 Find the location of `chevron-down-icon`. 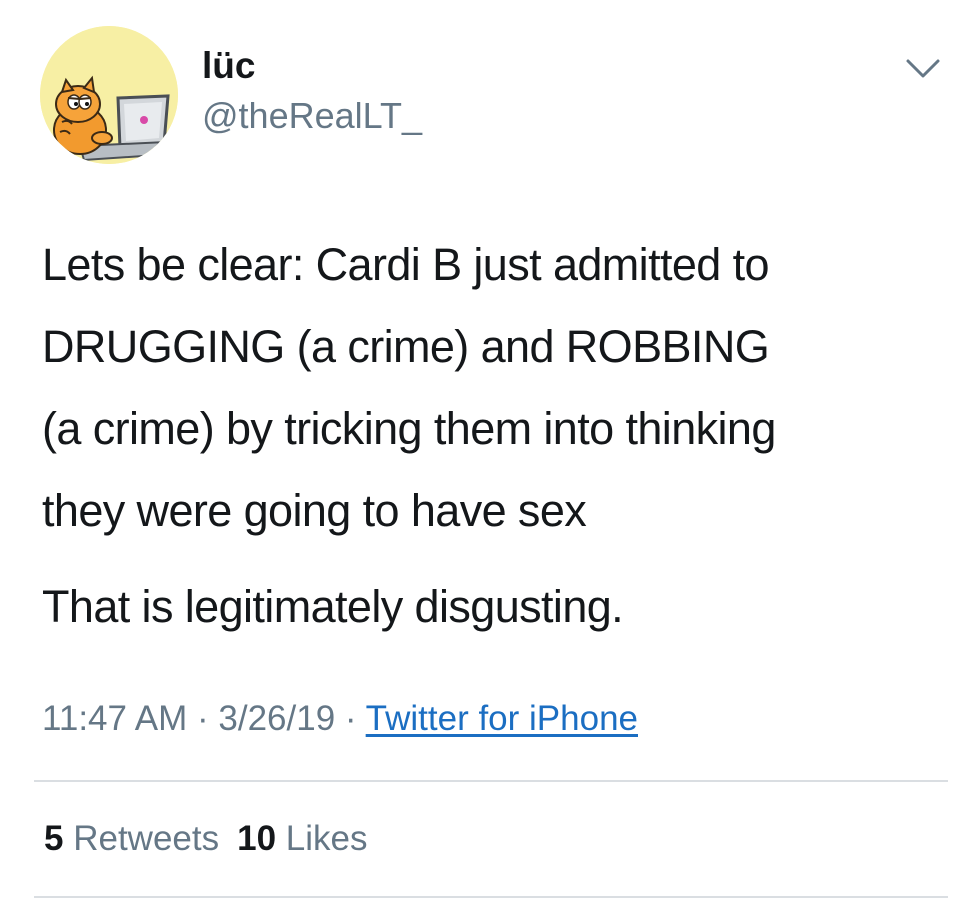

chevron-down-icon is located at coordinates (923, 68).